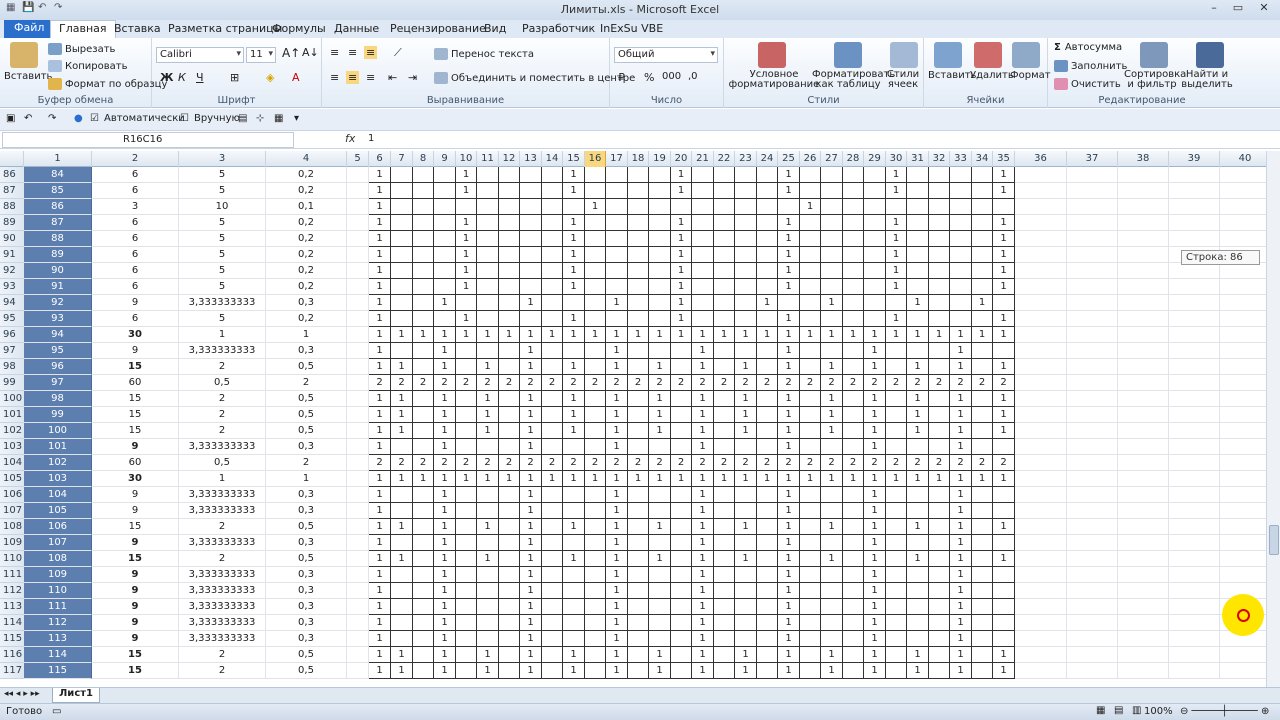 This screenshot has width=1280, height=720. I want to click on table-cell: 0,5, so click(222, 383).